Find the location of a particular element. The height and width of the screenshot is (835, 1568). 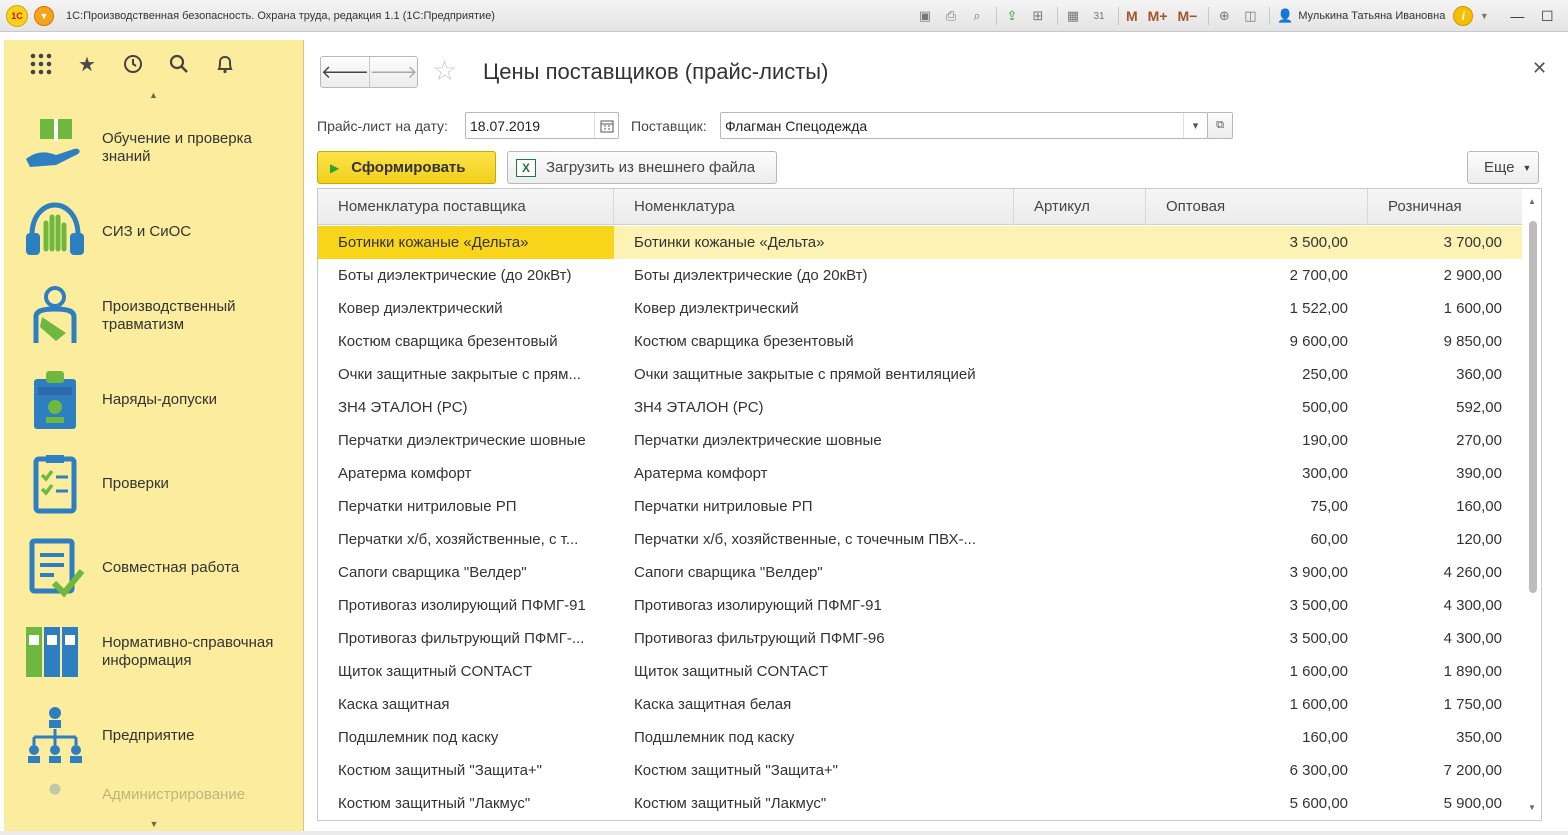

section-training: Обучение и проверка знаний is located at coordinates (154, 148).